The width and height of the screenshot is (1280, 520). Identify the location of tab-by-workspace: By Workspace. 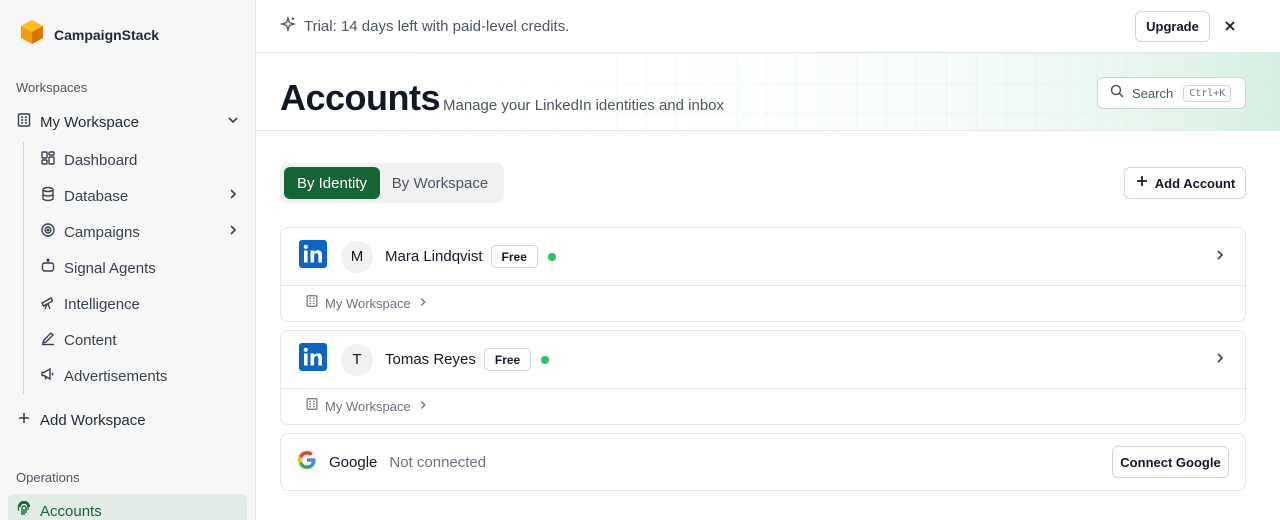
(440, 183).